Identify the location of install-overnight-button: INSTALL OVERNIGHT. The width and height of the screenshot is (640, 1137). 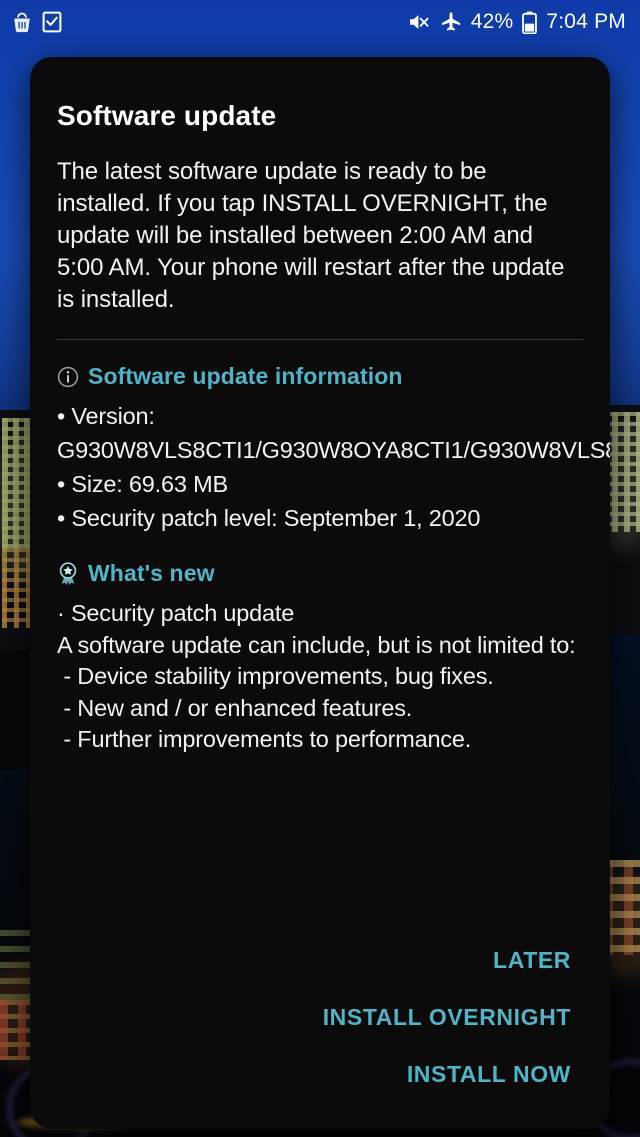
(444, 1017).